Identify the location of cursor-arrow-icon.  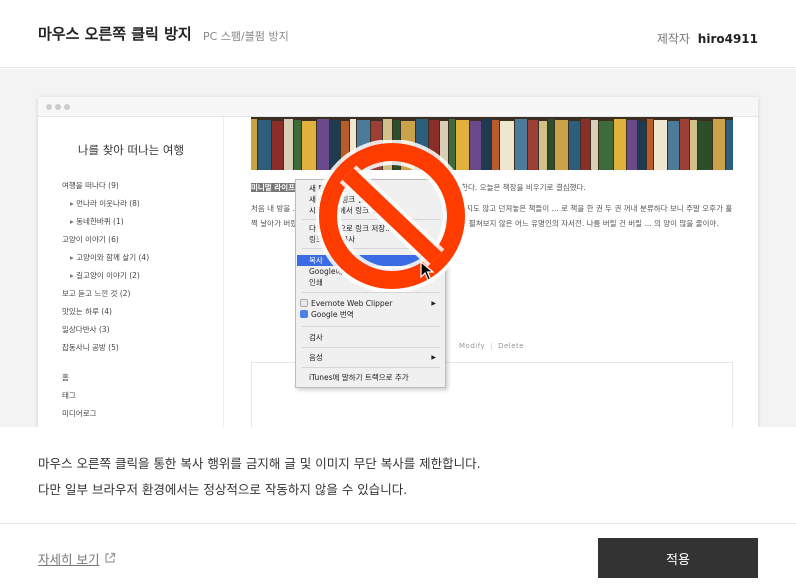
(427, 271).